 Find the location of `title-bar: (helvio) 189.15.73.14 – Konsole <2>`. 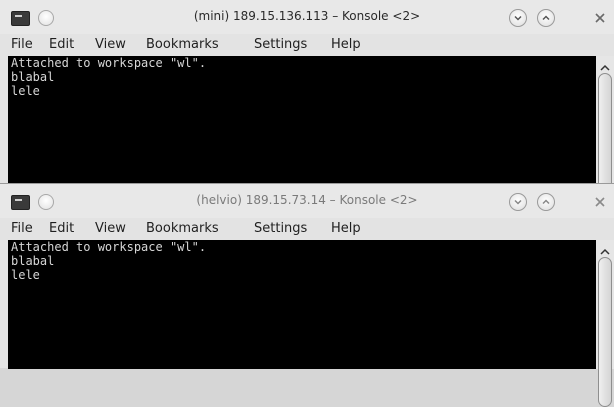

title-bar: (helvio) 189.15.73.14 – Konsole <2> is located at coordinates (307, 201).